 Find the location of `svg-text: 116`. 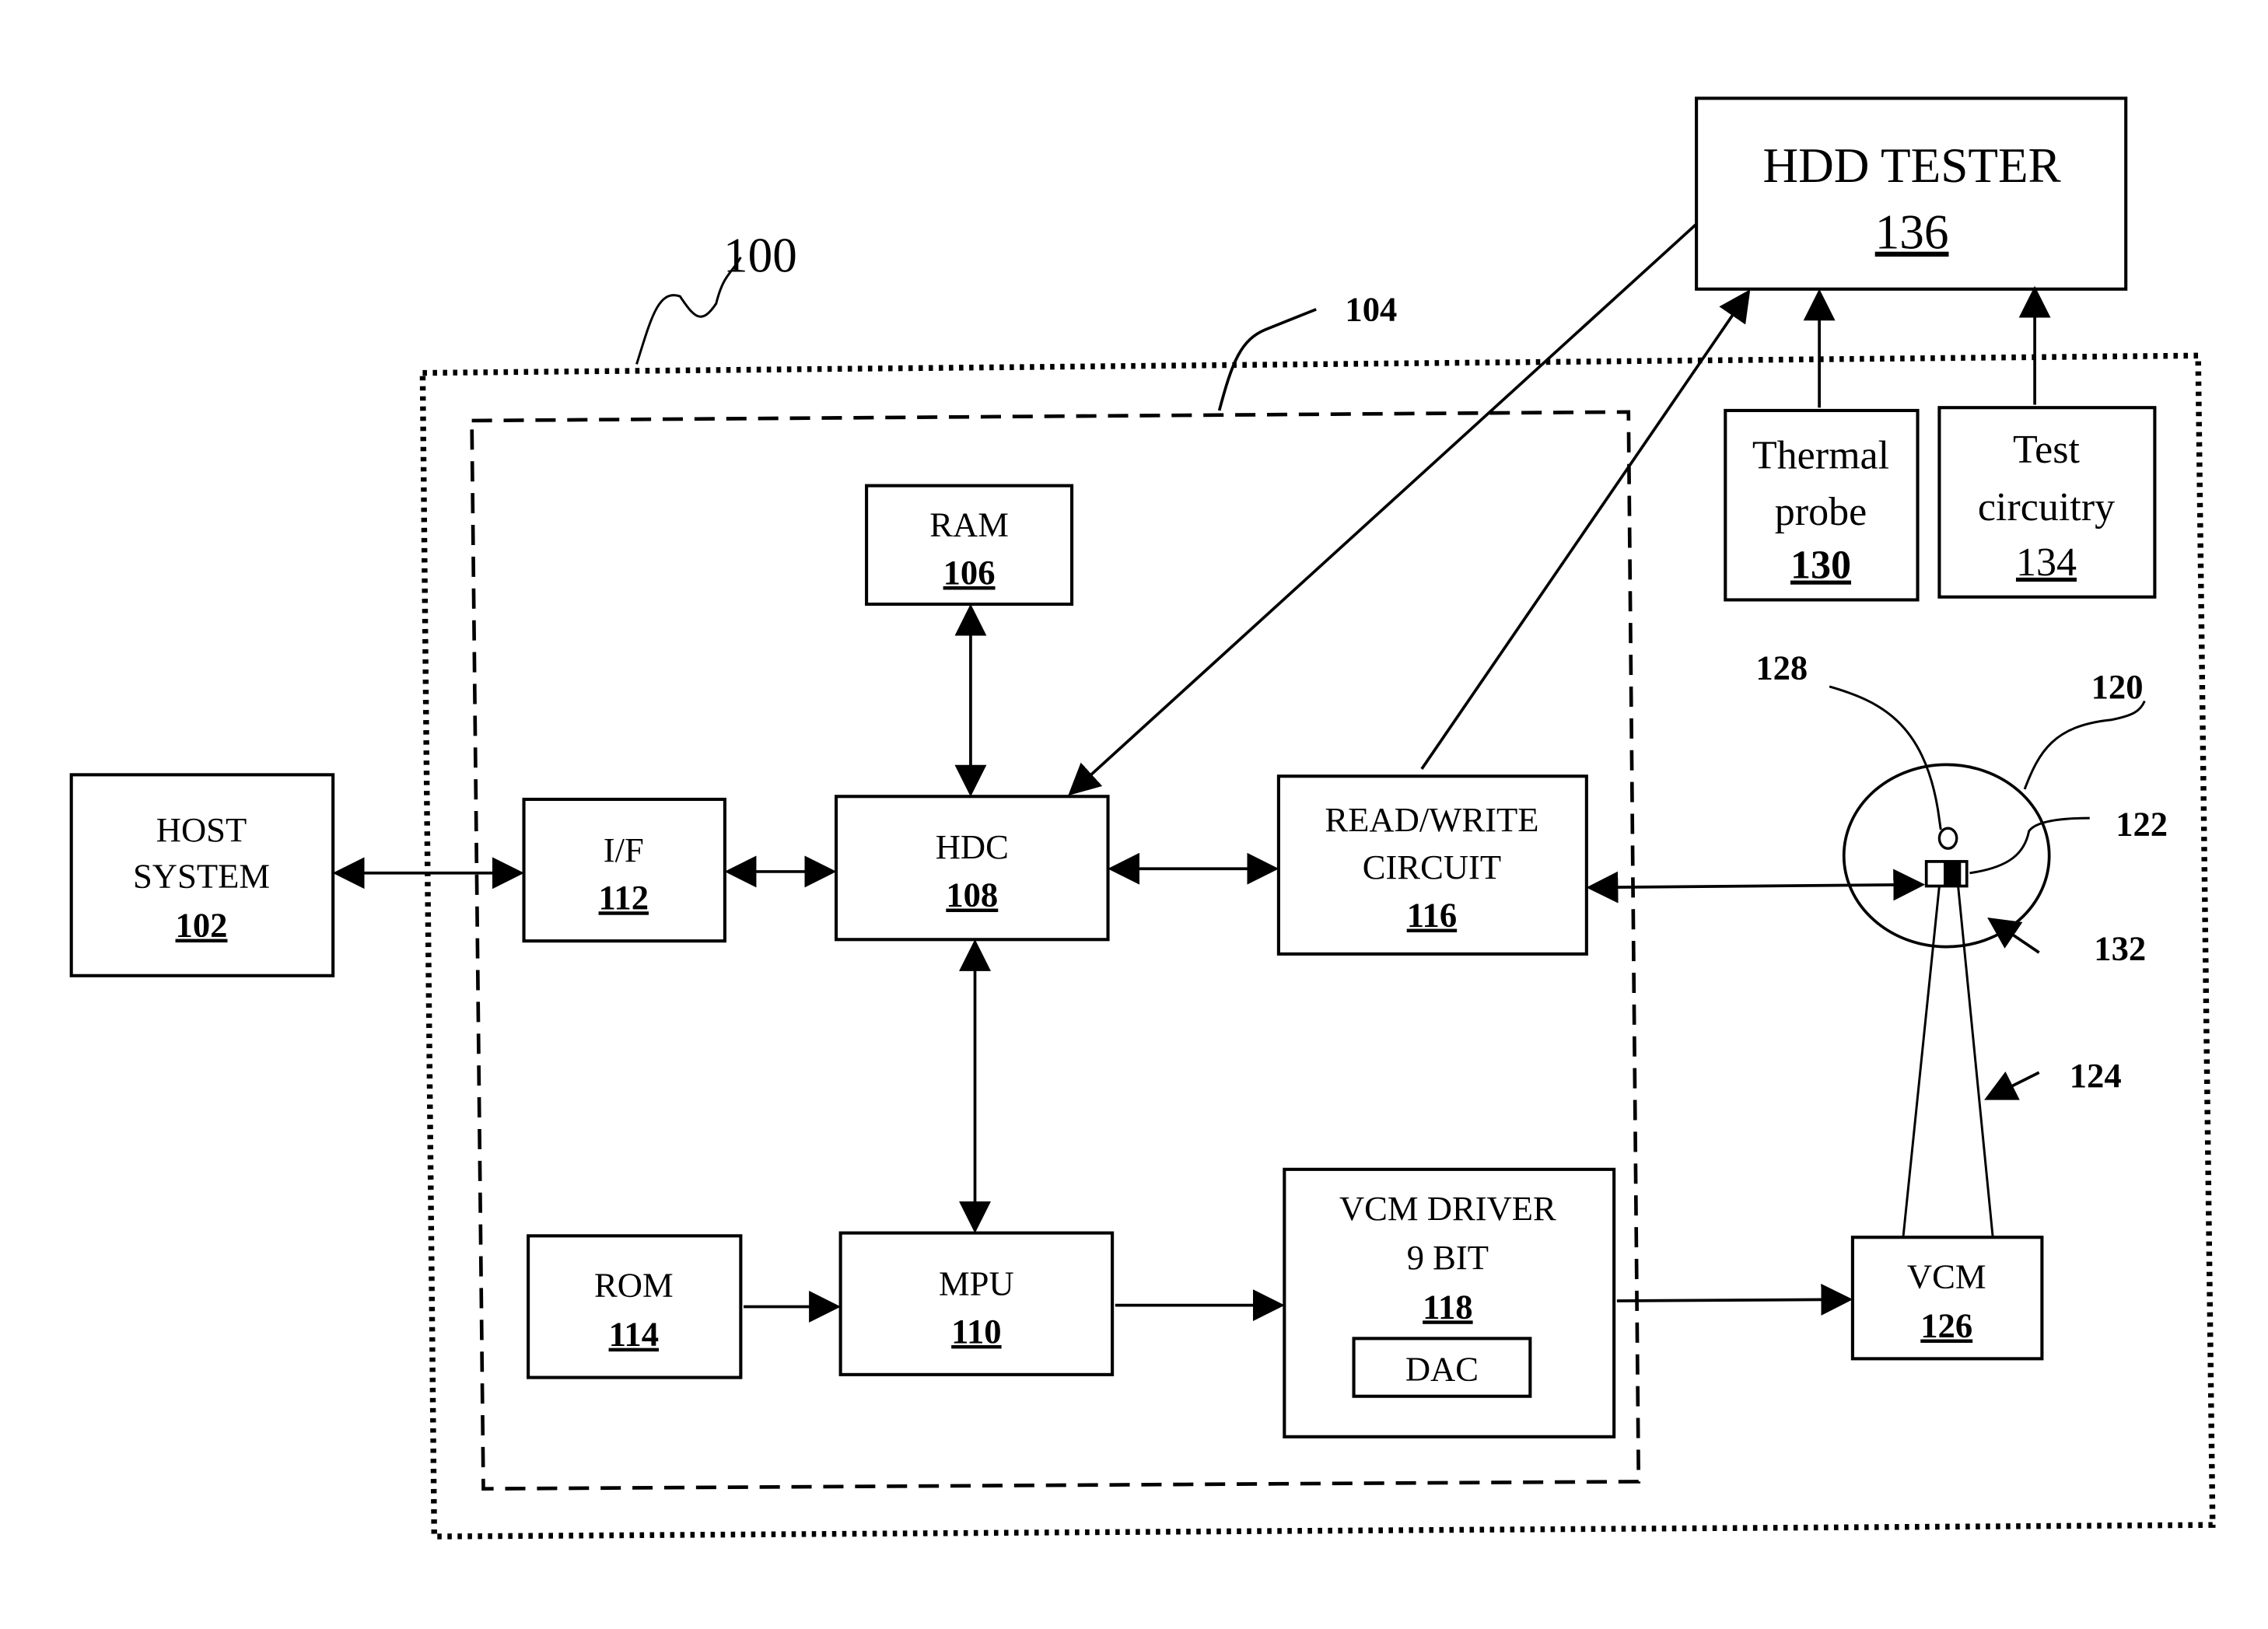

svg-text: 116 is located at coordinates (1432, 915).